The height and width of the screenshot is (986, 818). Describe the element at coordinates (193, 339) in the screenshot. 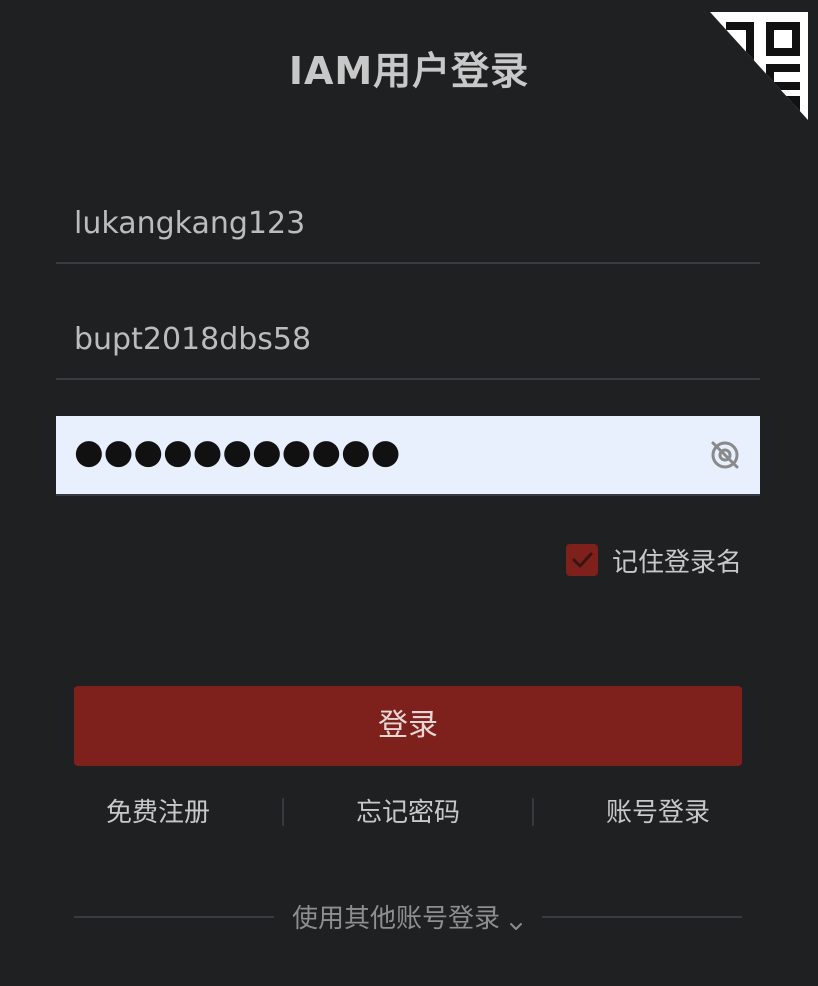

I see `account-value: bupt2018dbs58` at that location.